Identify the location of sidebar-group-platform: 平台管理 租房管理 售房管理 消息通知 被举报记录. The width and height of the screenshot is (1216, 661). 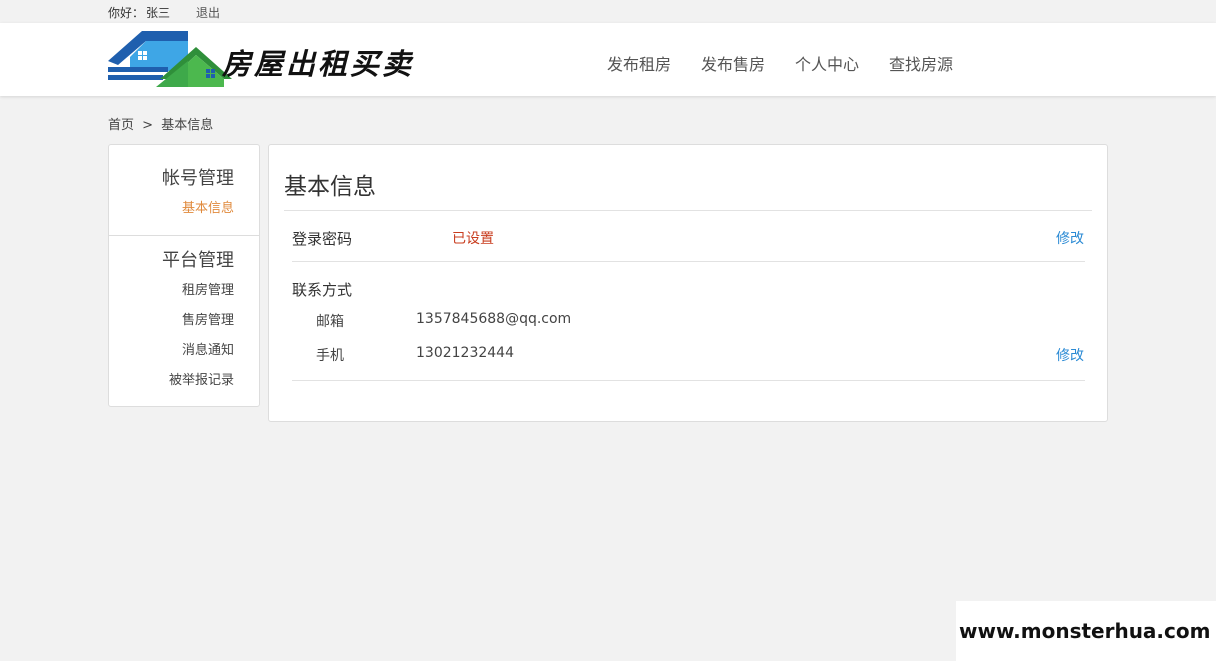
(184, 318).